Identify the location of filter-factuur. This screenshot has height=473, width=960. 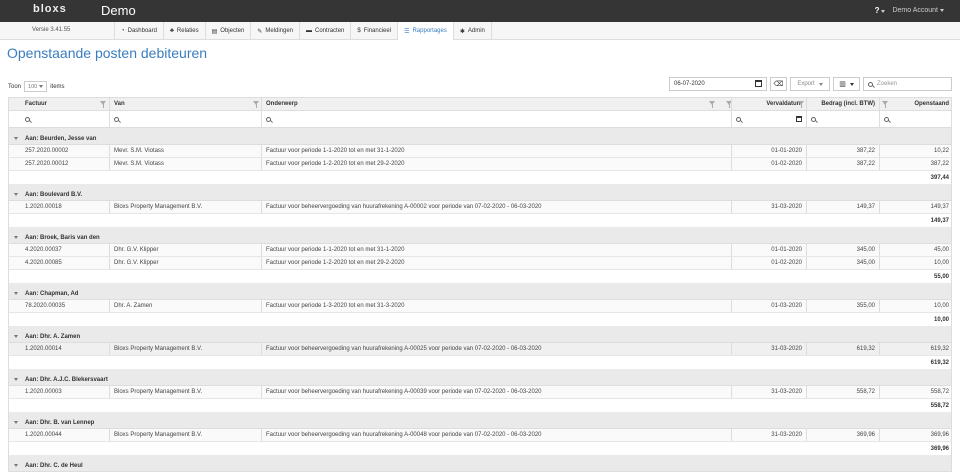
(65, 119).